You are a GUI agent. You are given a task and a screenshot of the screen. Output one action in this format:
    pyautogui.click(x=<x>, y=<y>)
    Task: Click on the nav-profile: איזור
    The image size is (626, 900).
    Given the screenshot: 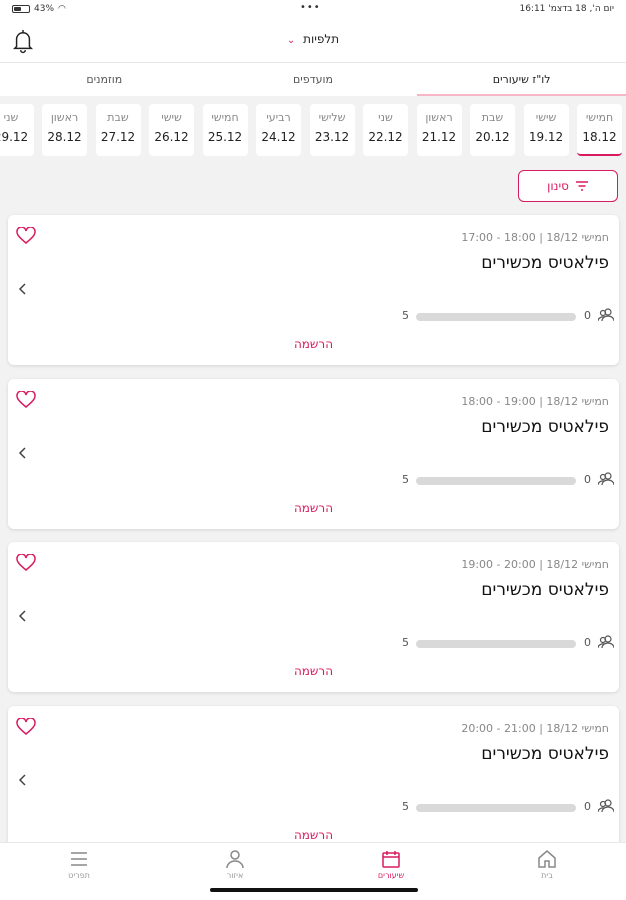 What is the action you would take?
    pyautogui.click(x=235, y=864)
    